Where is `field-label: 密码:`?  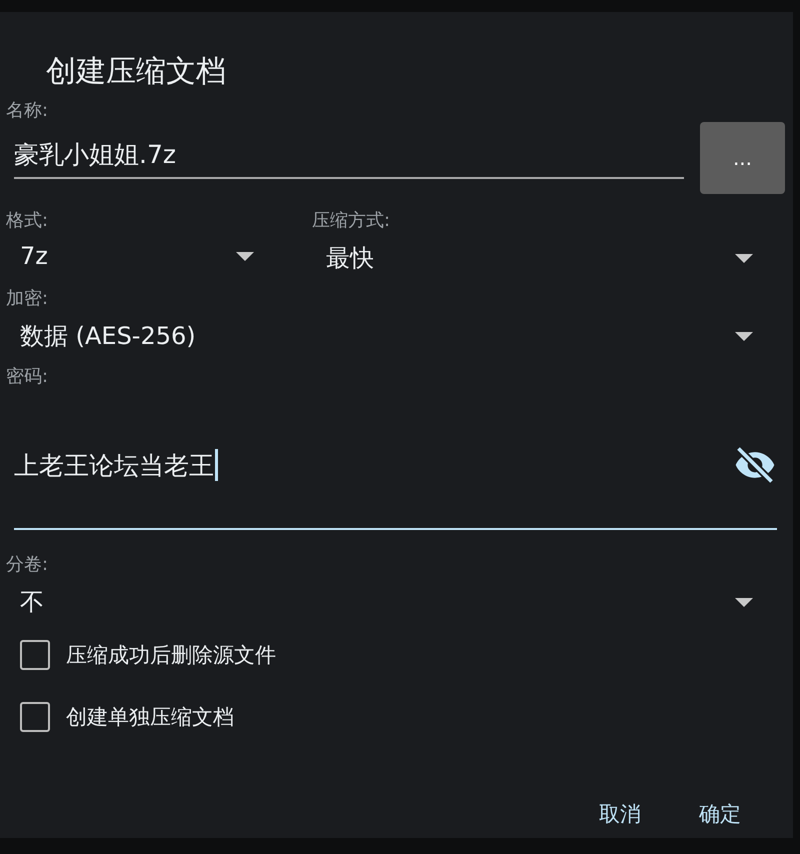 field-label: 密码: is located at coordinates (28, 377).